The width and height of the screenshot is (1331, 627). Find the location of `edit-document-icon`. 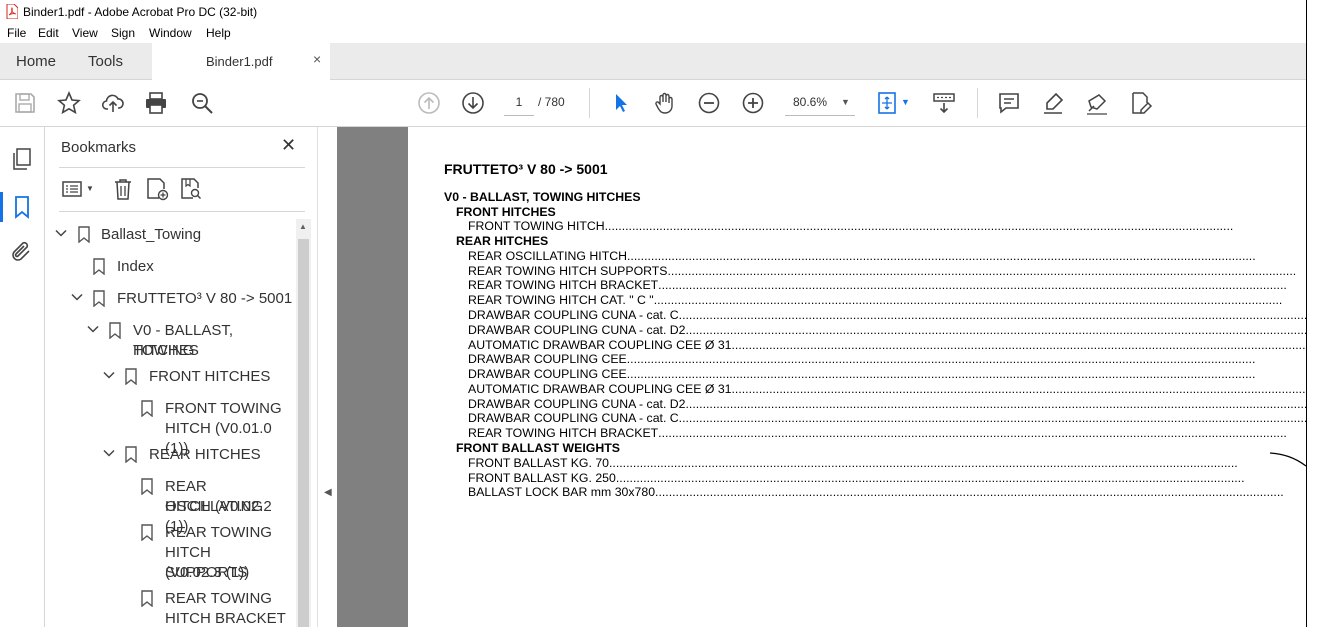

edit-document-icon is located at coordinates (1141, 103).